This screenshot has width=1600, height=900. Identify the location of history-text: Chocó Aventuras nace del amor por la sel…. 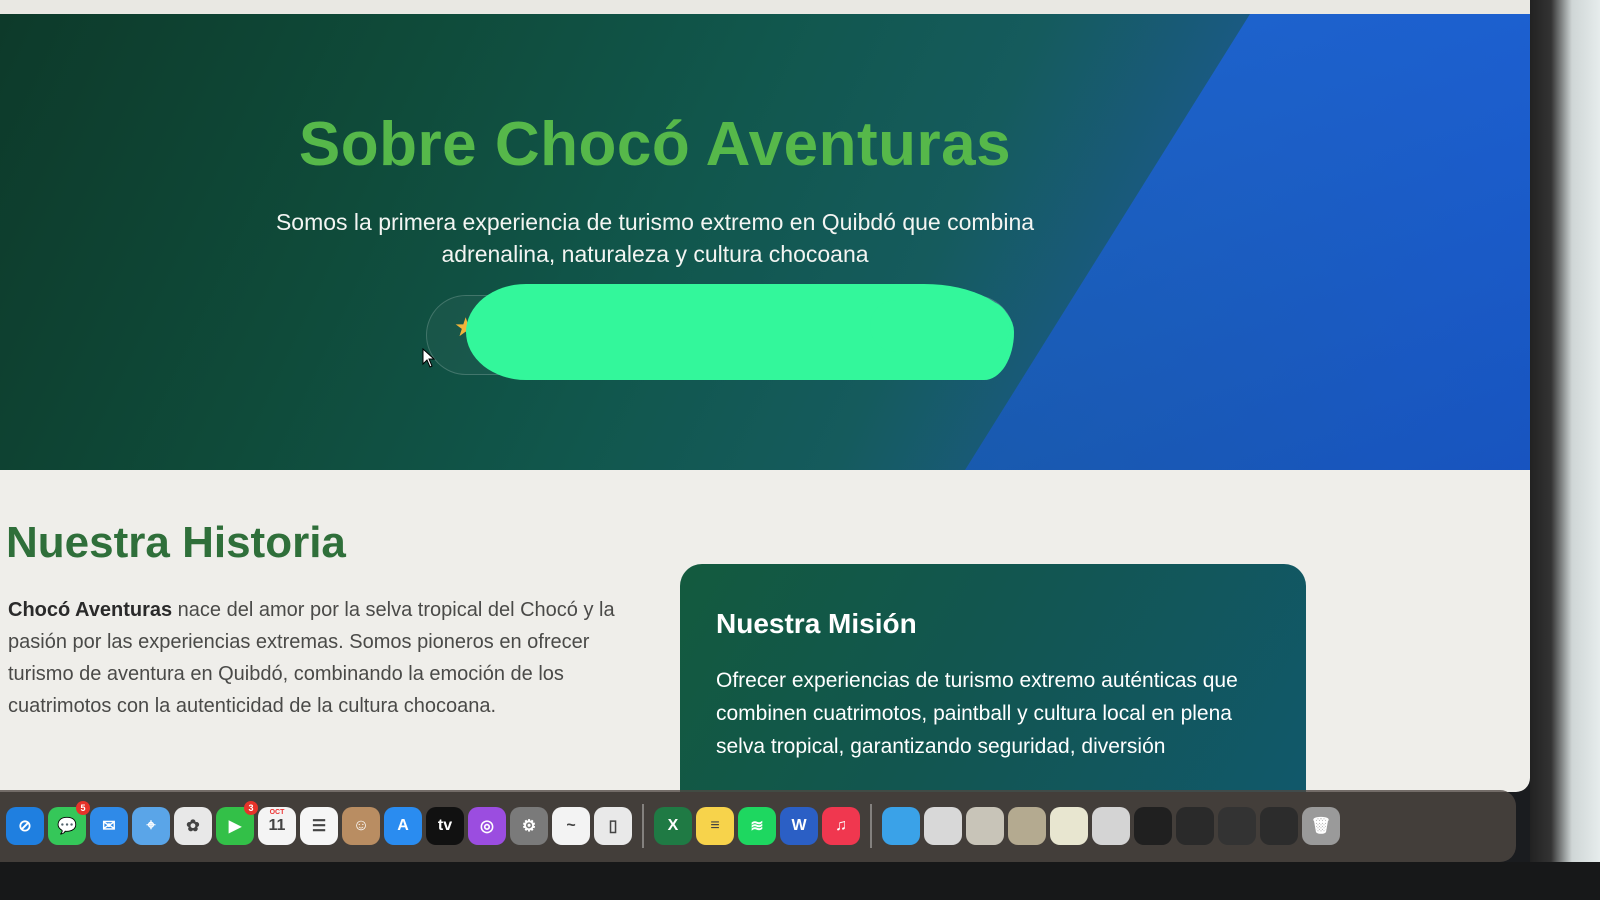
(320, 658).